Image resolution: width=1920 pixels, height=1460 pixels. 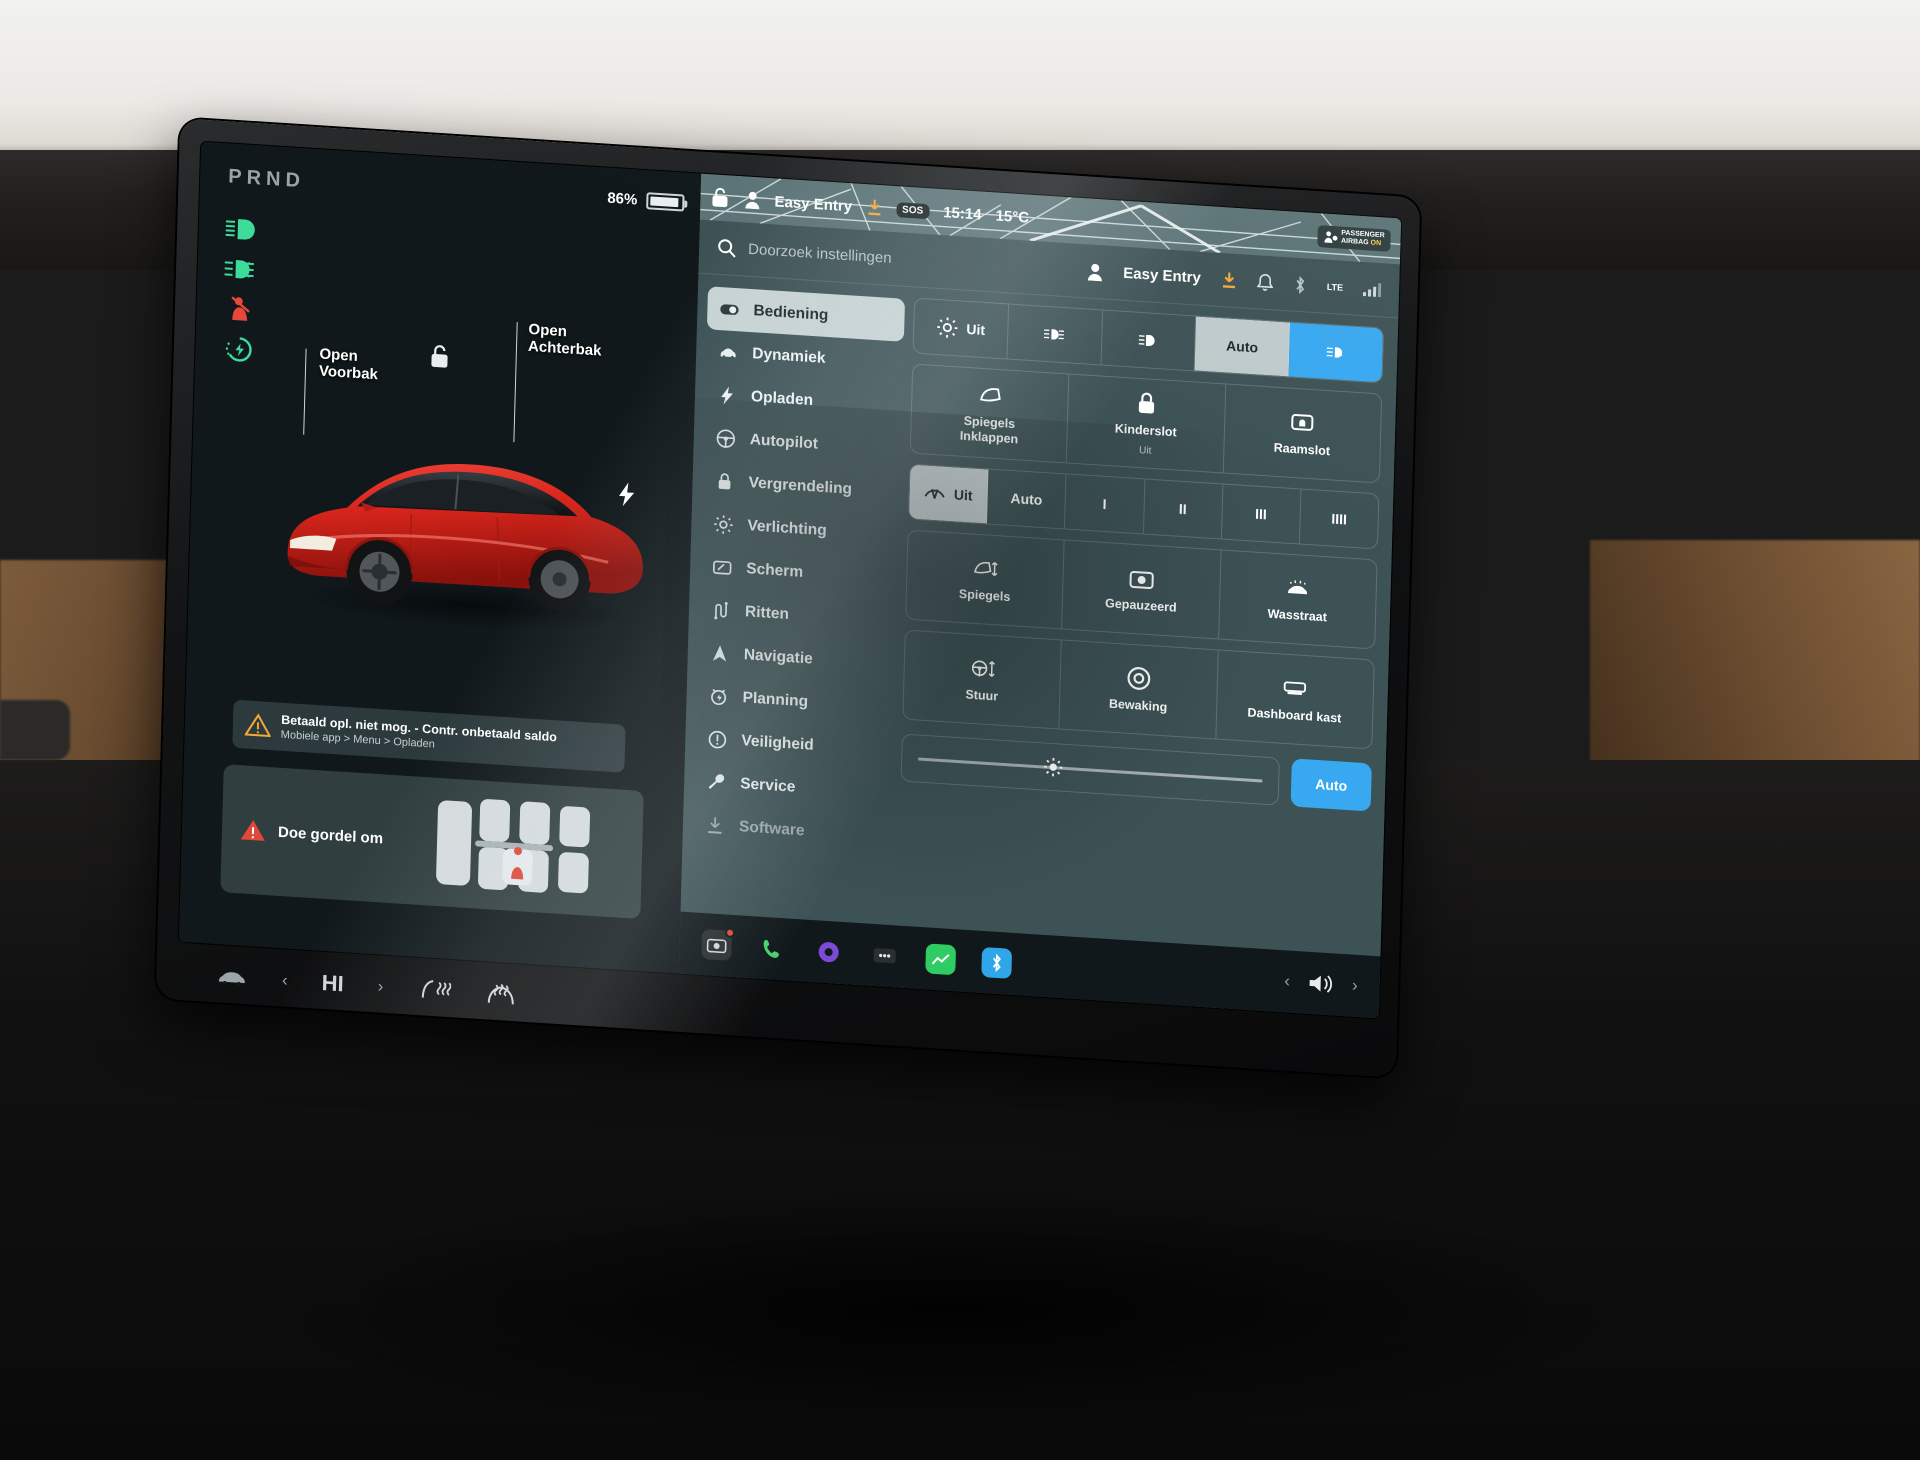 I want to click on carwash-label: Wasstraat, so click(x=1297, y=616).